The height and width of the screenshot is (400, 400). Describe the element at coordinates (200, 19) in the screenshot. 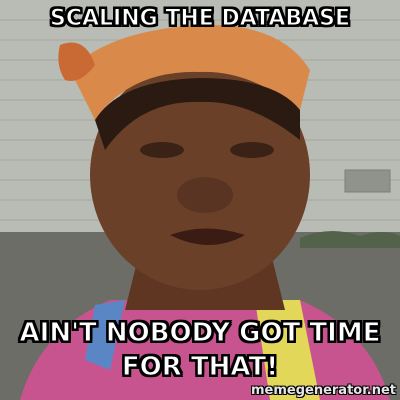

I see `meme-top-text: SCALING THE DATABASE` at that location.